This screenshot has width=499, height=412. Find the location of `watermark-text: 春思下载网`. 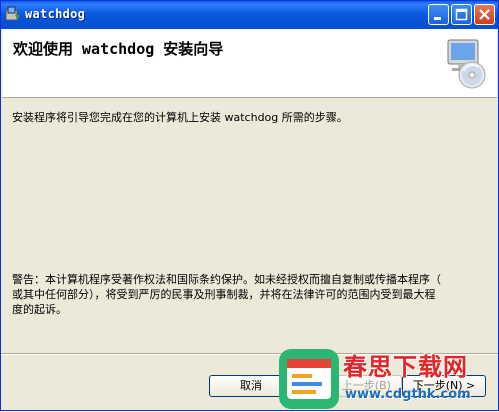

watermark-text: 春思下载网 is located at coordinates (405, 367).